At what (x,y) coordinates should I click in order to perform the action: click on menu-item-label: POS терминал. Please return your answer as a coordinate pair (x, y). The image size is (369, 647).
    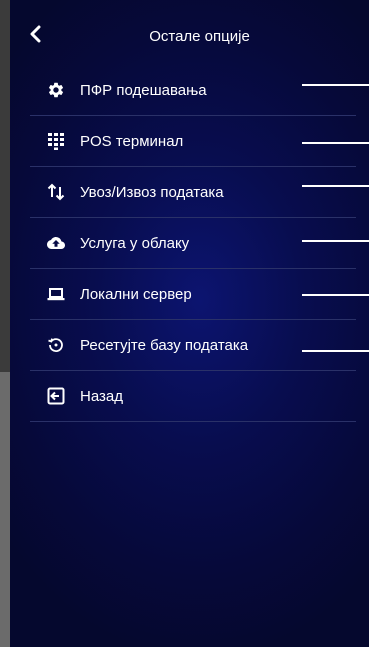
    Looking at the image, I should click on (132, 141).